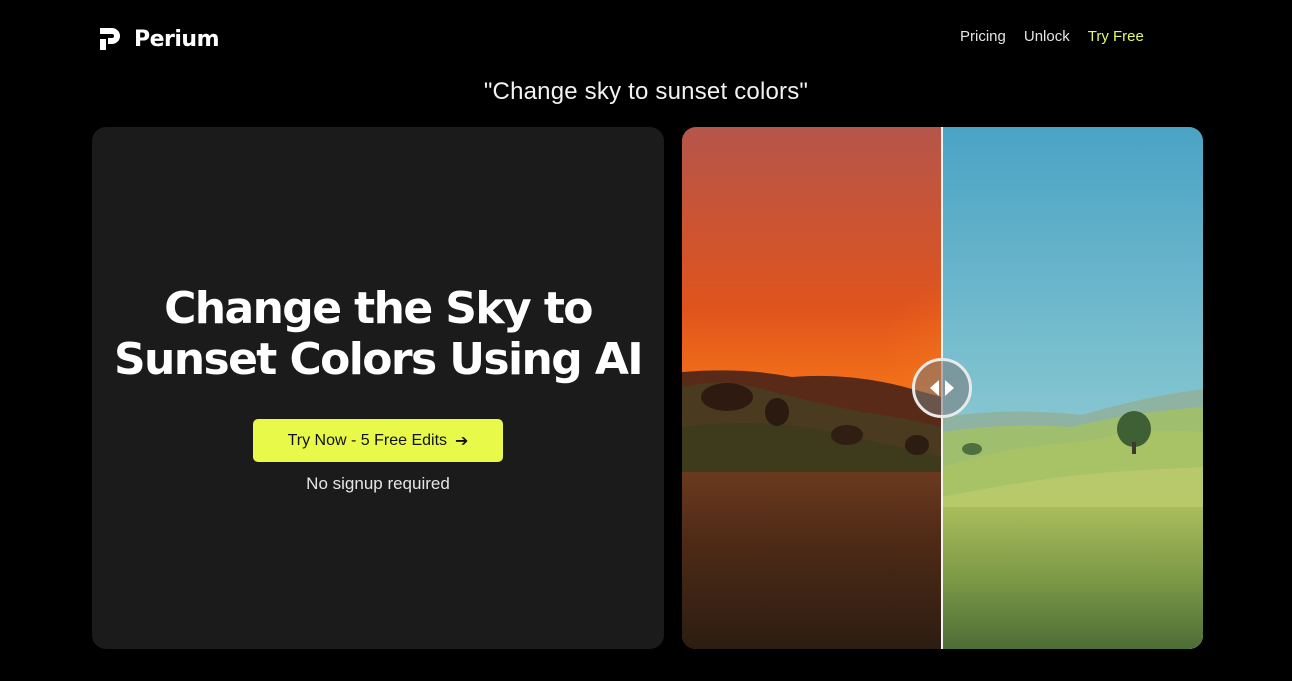  Describe the element at coordinates (1116, 36) in the screenshot. I see `nav-try-free-link: Try Free` at that location.